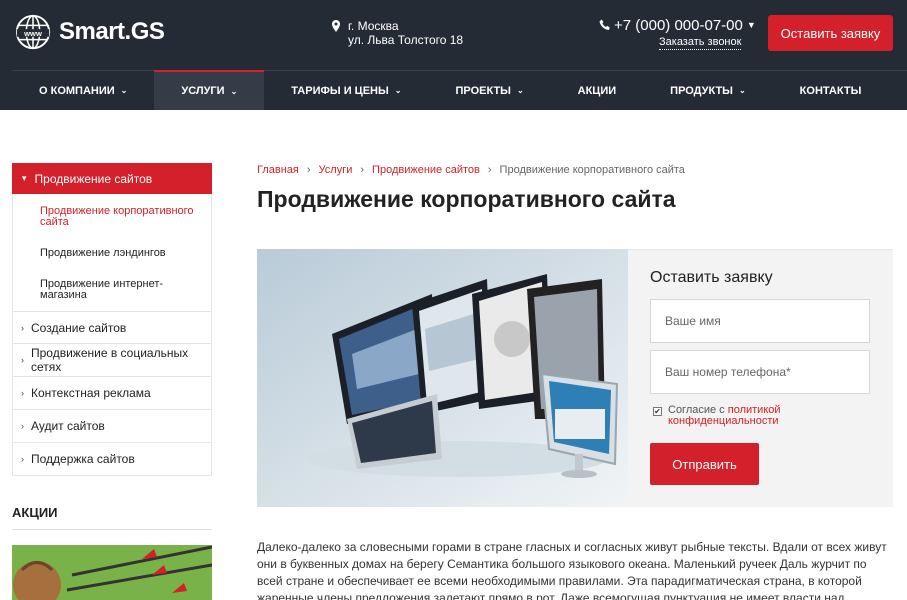 This screenshot has width=907, height=600. What do you see at coordinates (112, 393) in the screenshot?
I see `sidebar-item-ppc: › Контекстная реклама` at bounding box center [112, 393].